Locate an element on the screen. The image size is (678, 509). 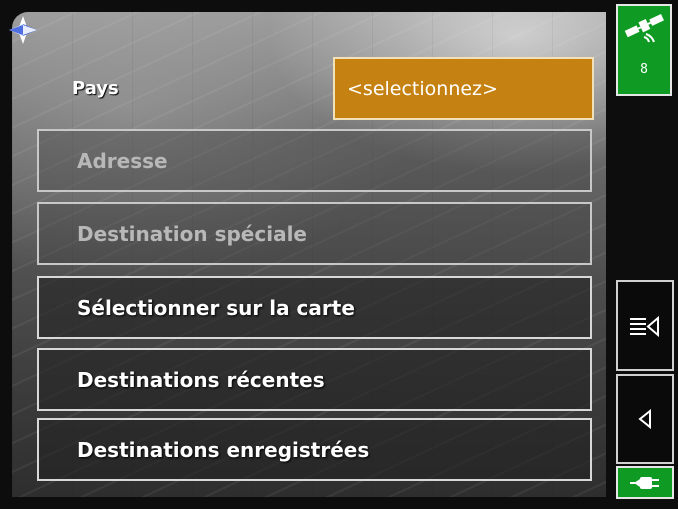
saved-destinations-button: Destinations enregistrées is located at coordinates (314, 449).